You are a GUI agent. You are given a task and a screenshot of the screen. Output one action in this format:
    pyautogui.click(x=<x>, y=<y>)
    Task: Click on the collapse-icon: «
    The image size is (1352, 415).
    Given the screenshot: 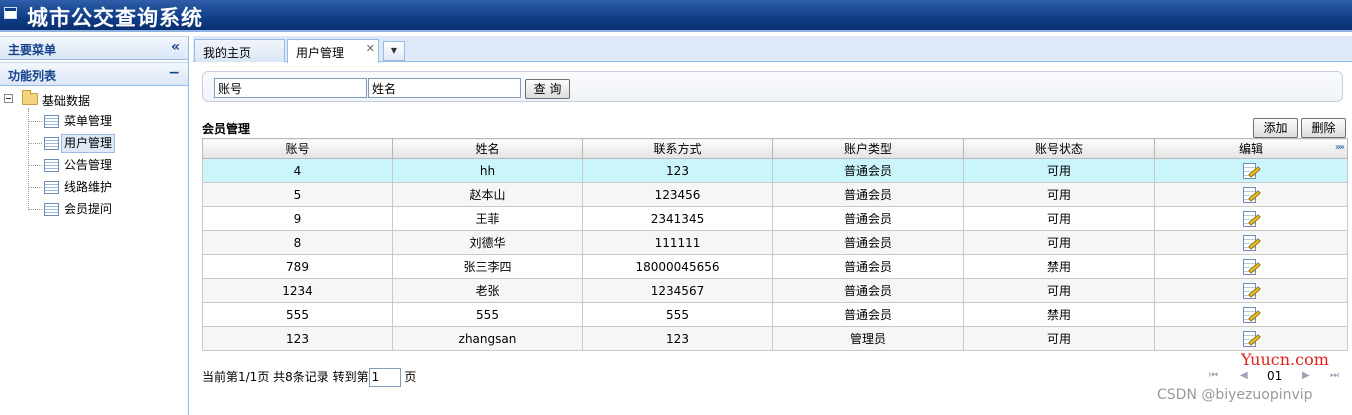 What is the action you would take?
    pyautogui.click(x=175, y=47)
    